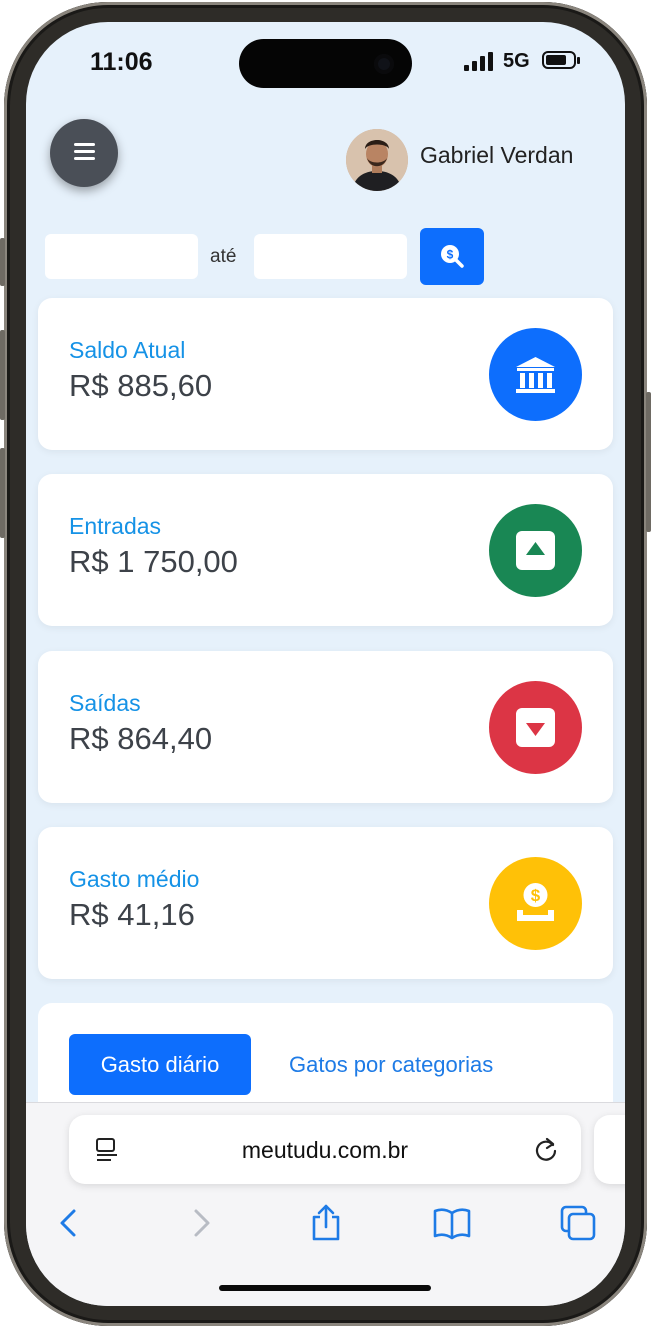 The height and width of the screenshot is (1329, 651). Describe the element at coordinates (153, 561) in the screenshot. I see `card-value: R$ 1 750,00` at that location.